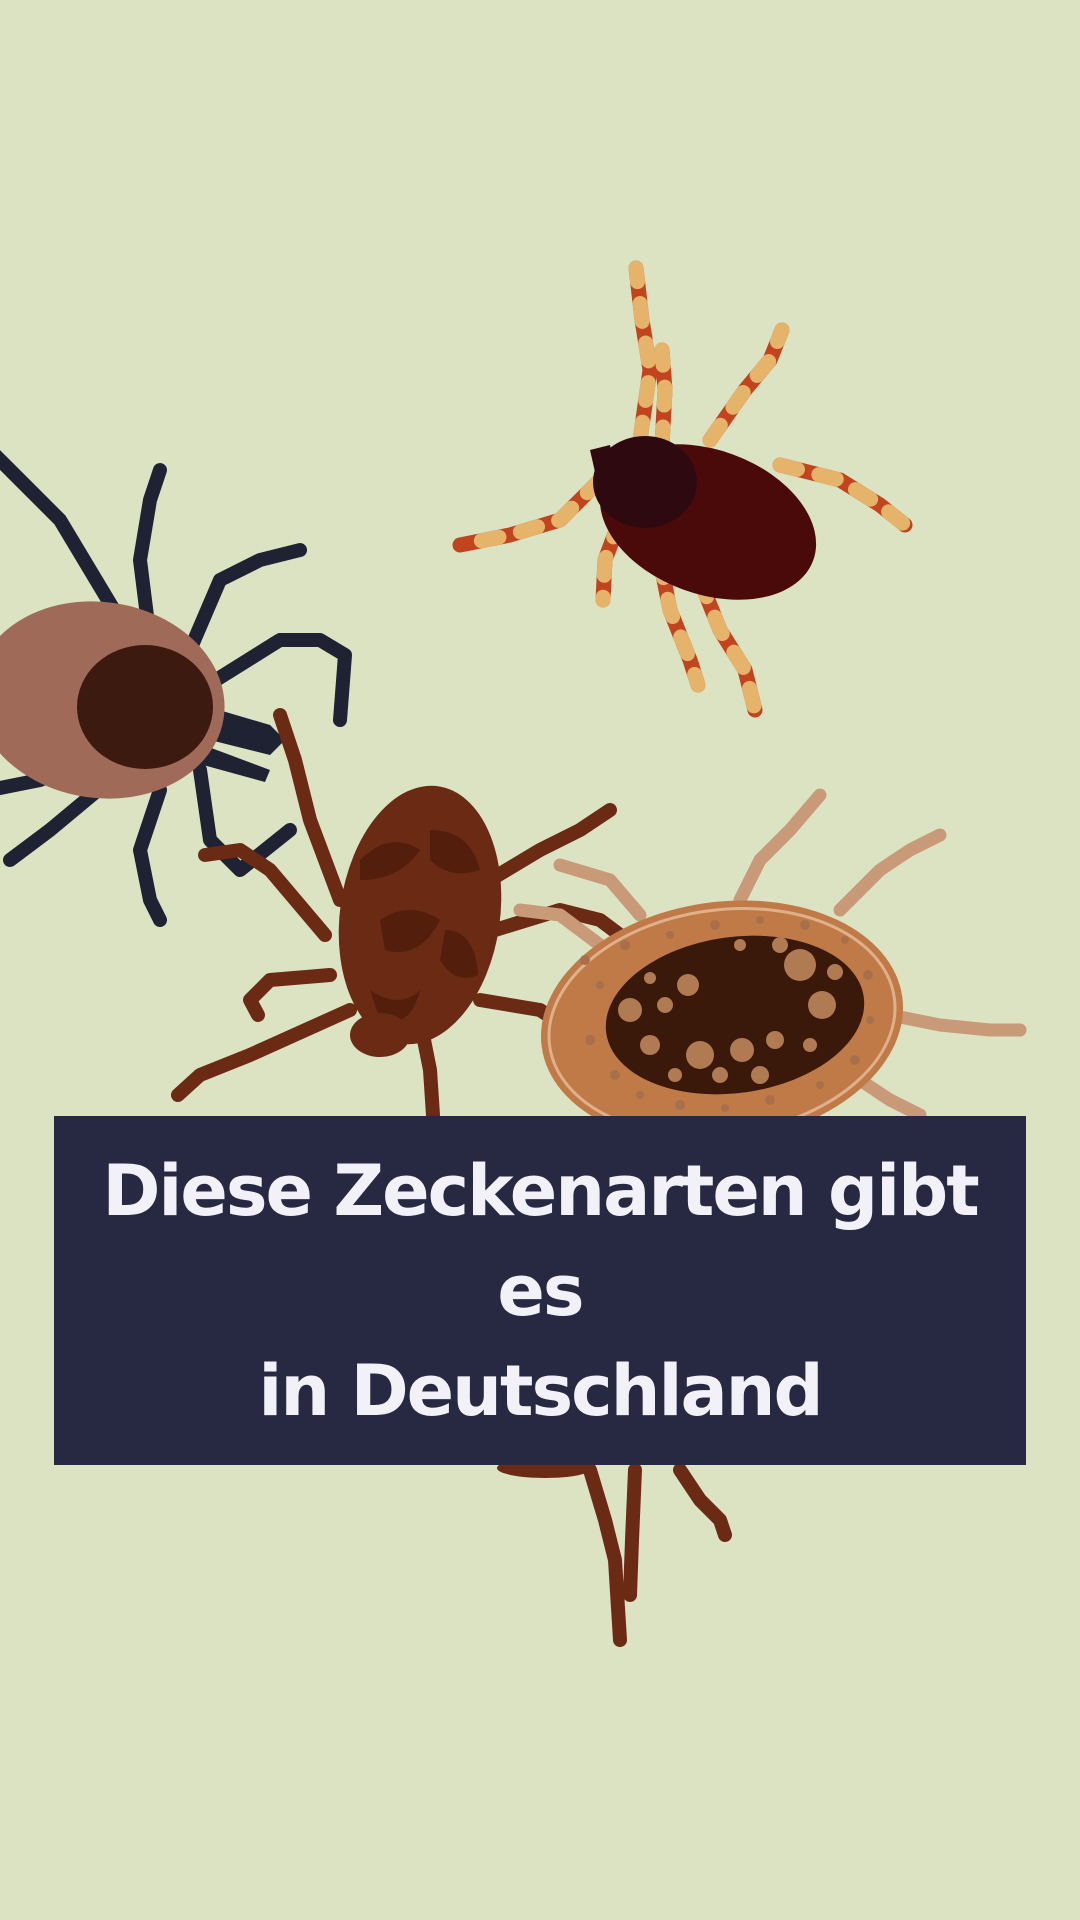  I want to click on red-striped-tick, so click(682, 489).